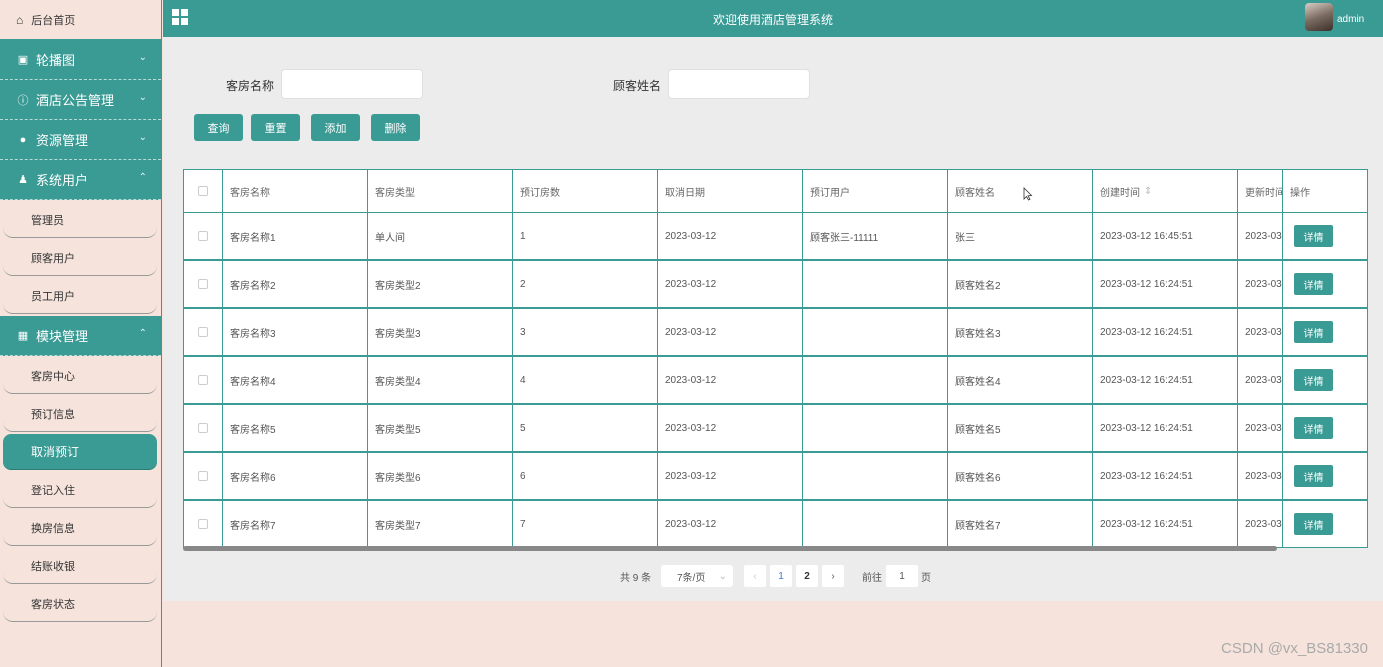 The image size is (1383, 667). What do you see at coordinates (80, 20) in the screenshot?
I see `sidebar-item-home: ⌂ 后台首页` at bounding box center [80, 20].